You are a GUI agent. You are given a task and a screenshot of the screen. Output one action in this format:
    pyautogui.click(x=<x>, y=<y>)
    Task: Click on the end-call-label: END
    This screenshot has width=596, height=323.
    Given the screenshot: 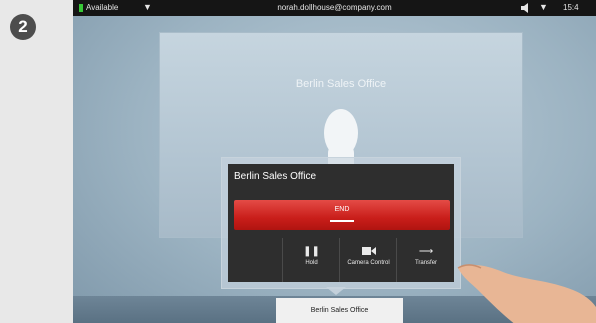 What is the action you would take?
    pyautogui.click(x=342, y=209)
    